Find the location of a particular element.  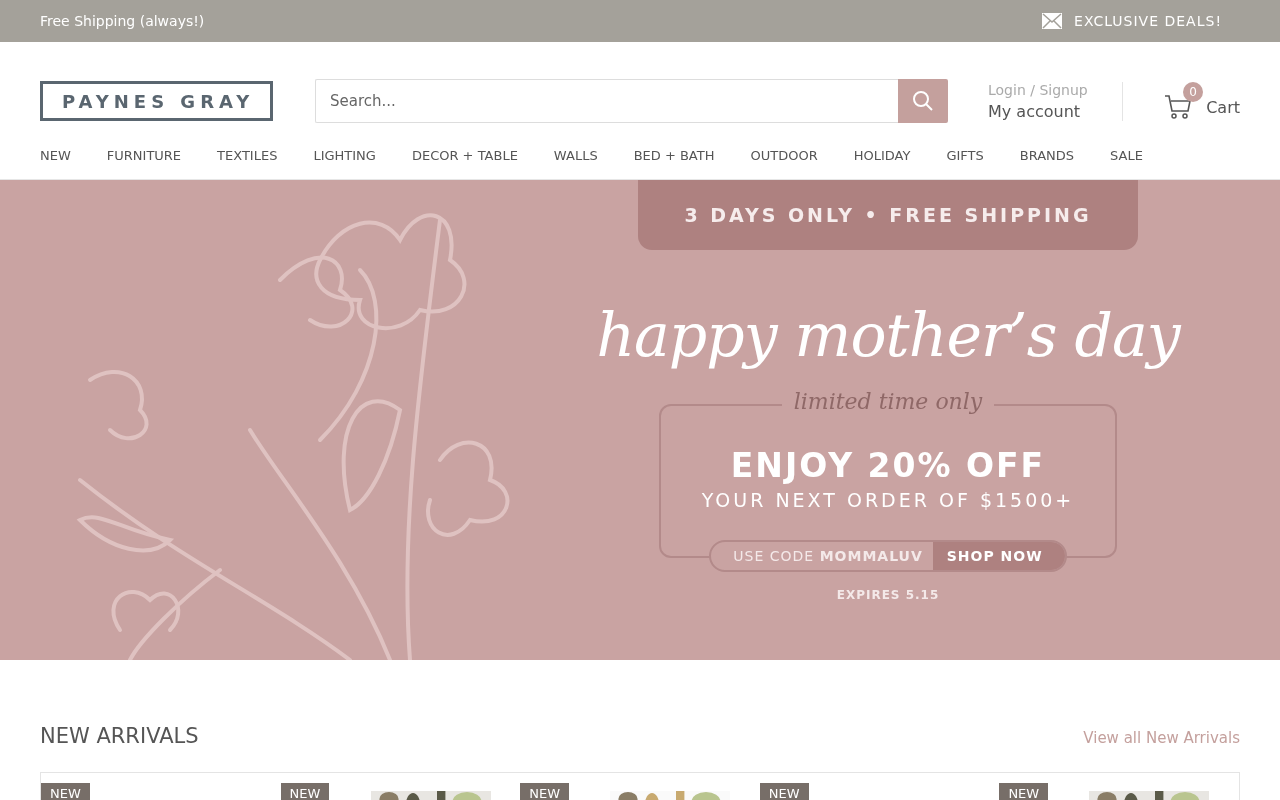

deals-text: EXCLUSIVE DEALS! is located at coordinates (1148, 21).